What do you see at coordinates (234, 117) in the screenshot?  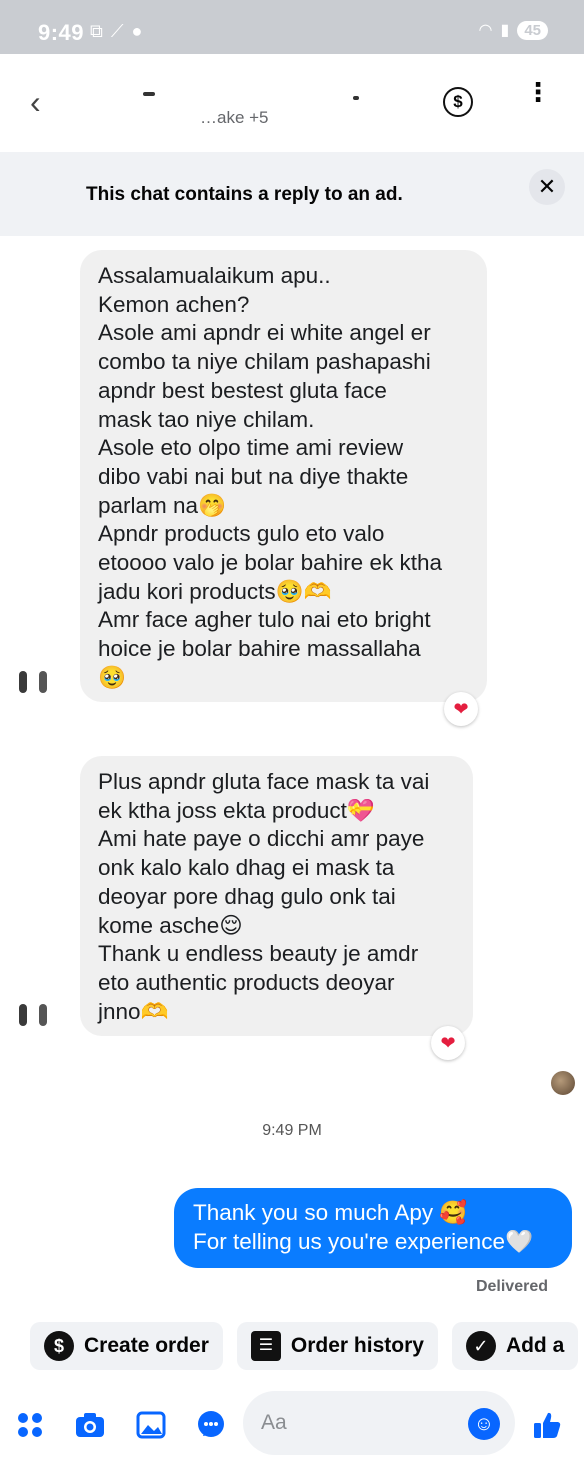 I see `contact-subtitle: …ake +5` at bounding box center [234, 117].